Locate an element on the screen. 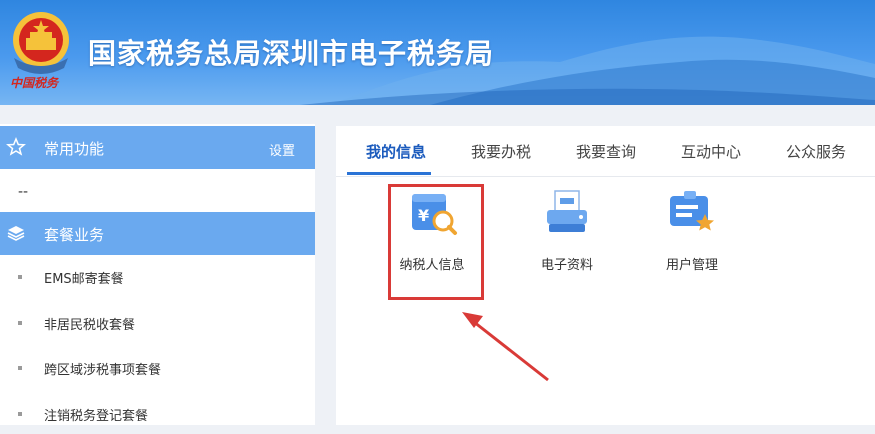 The height and width of the screenshot is (434, 875). tab-query: 我要查询 is located at coordinates (606, 151).